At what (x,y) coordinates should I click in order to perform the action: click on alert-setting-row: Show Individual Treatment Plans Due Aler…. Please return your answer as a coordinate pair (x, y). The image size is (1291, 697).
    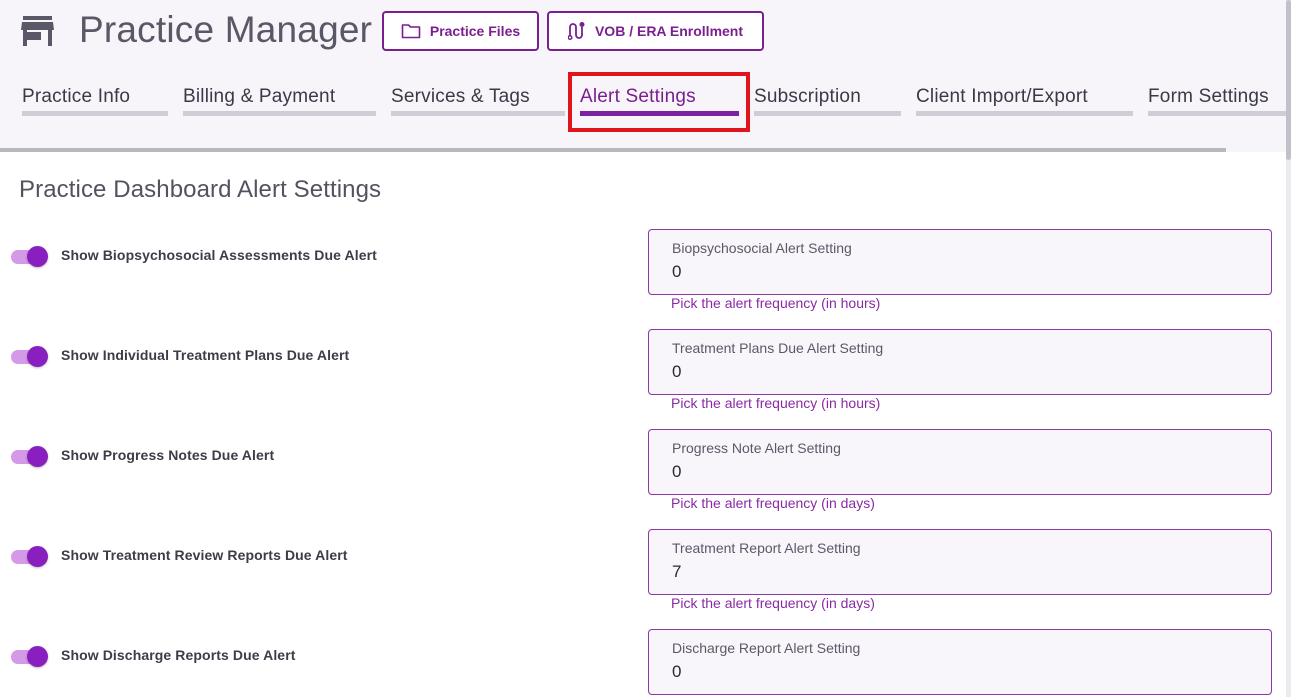
    Looking at the image, I should click on (643, 374).